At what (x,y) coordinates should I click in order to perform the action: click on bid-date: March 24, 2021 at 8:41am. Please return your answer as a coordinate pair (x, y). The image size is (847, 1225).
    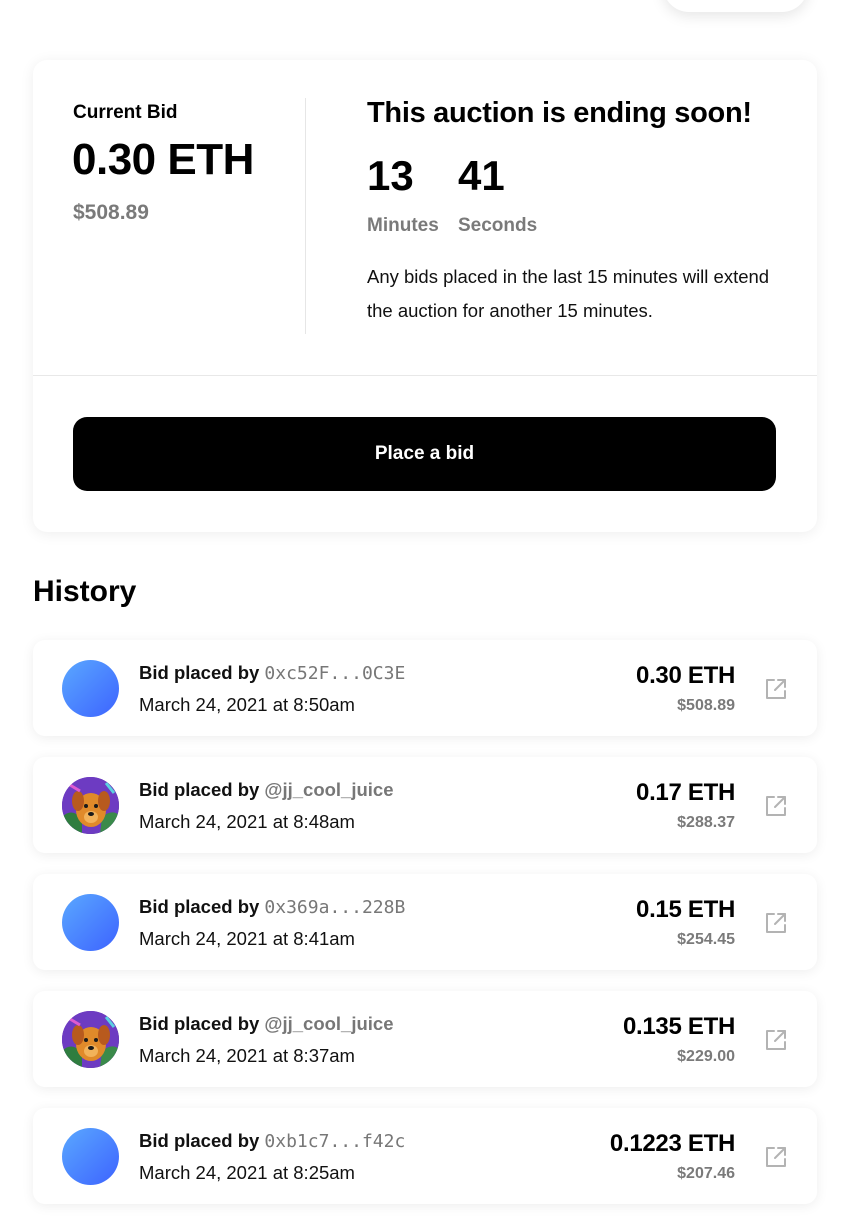
    Looking at the image, I should click on (247, 938).